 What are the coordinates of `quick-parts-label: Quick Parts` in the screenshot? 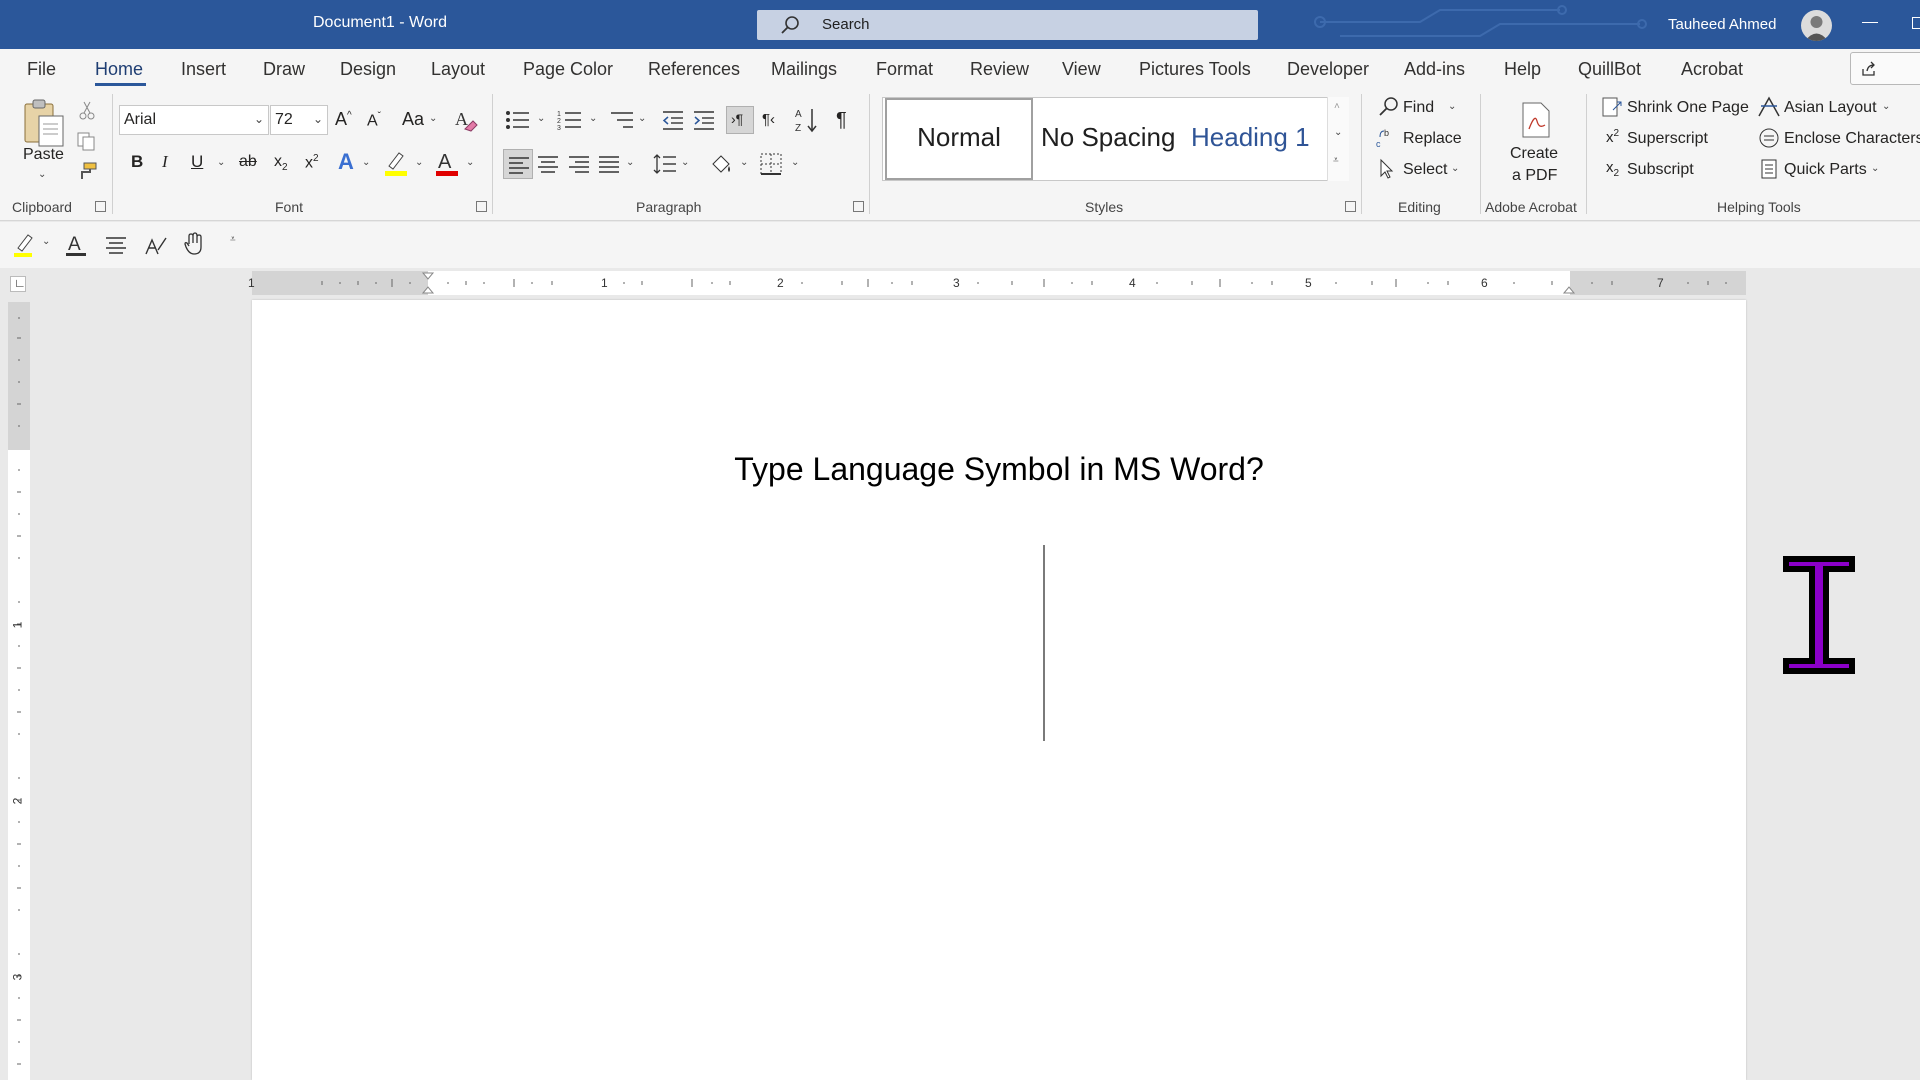 It's located at (1825, 170).